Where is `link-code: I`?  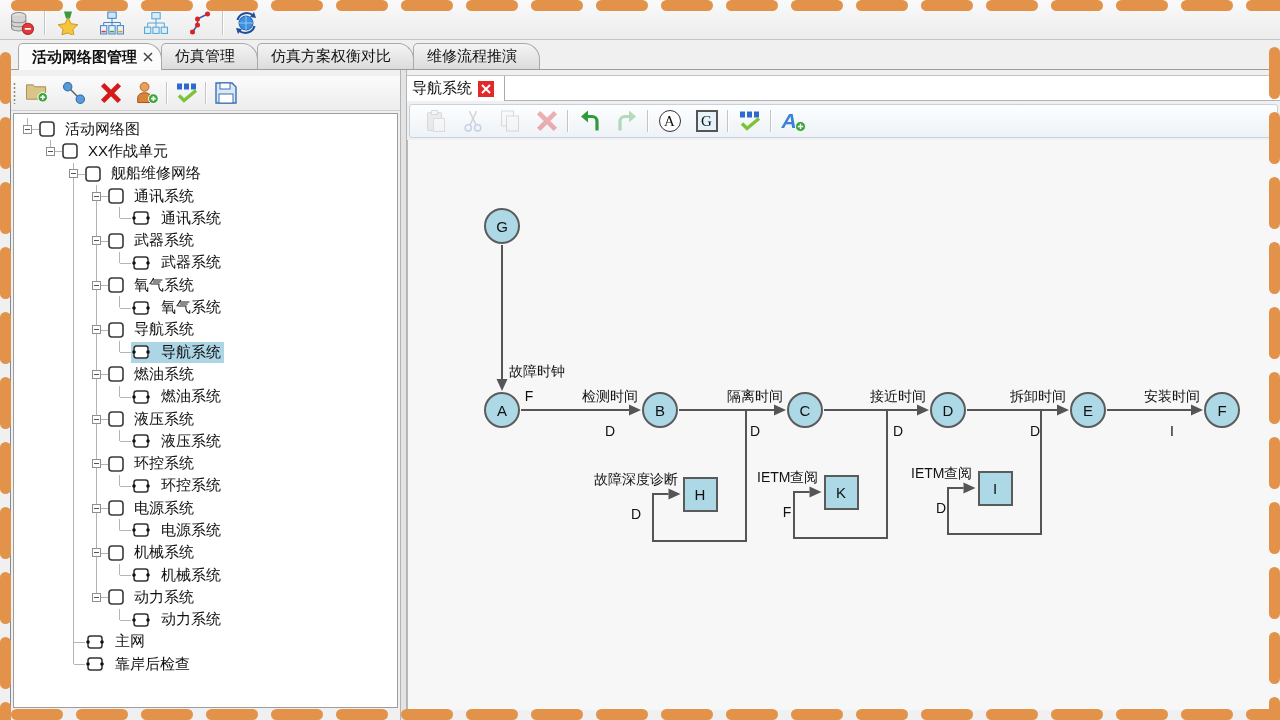 link-code: I is located at coordinates (1172, 431).